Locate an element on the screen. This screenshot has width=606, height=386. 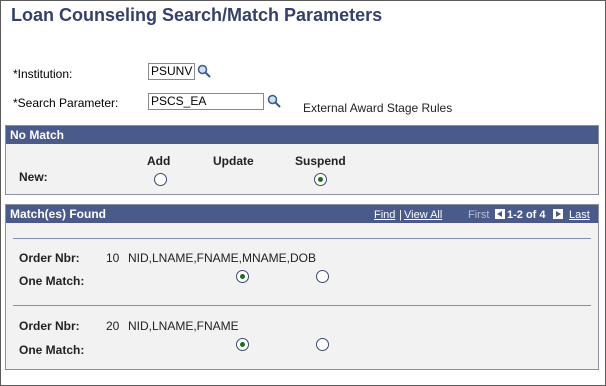
new-row-label: New: is located at coordinates (33, 177).